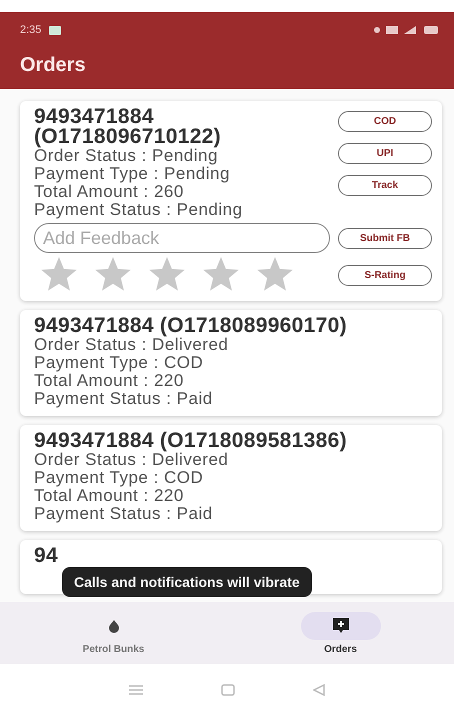 The image size is (454, 716). What do you see at coordinates (53, 65) in the screenshot?
I see `page-title: Orders` at bounding box center [53, 65].